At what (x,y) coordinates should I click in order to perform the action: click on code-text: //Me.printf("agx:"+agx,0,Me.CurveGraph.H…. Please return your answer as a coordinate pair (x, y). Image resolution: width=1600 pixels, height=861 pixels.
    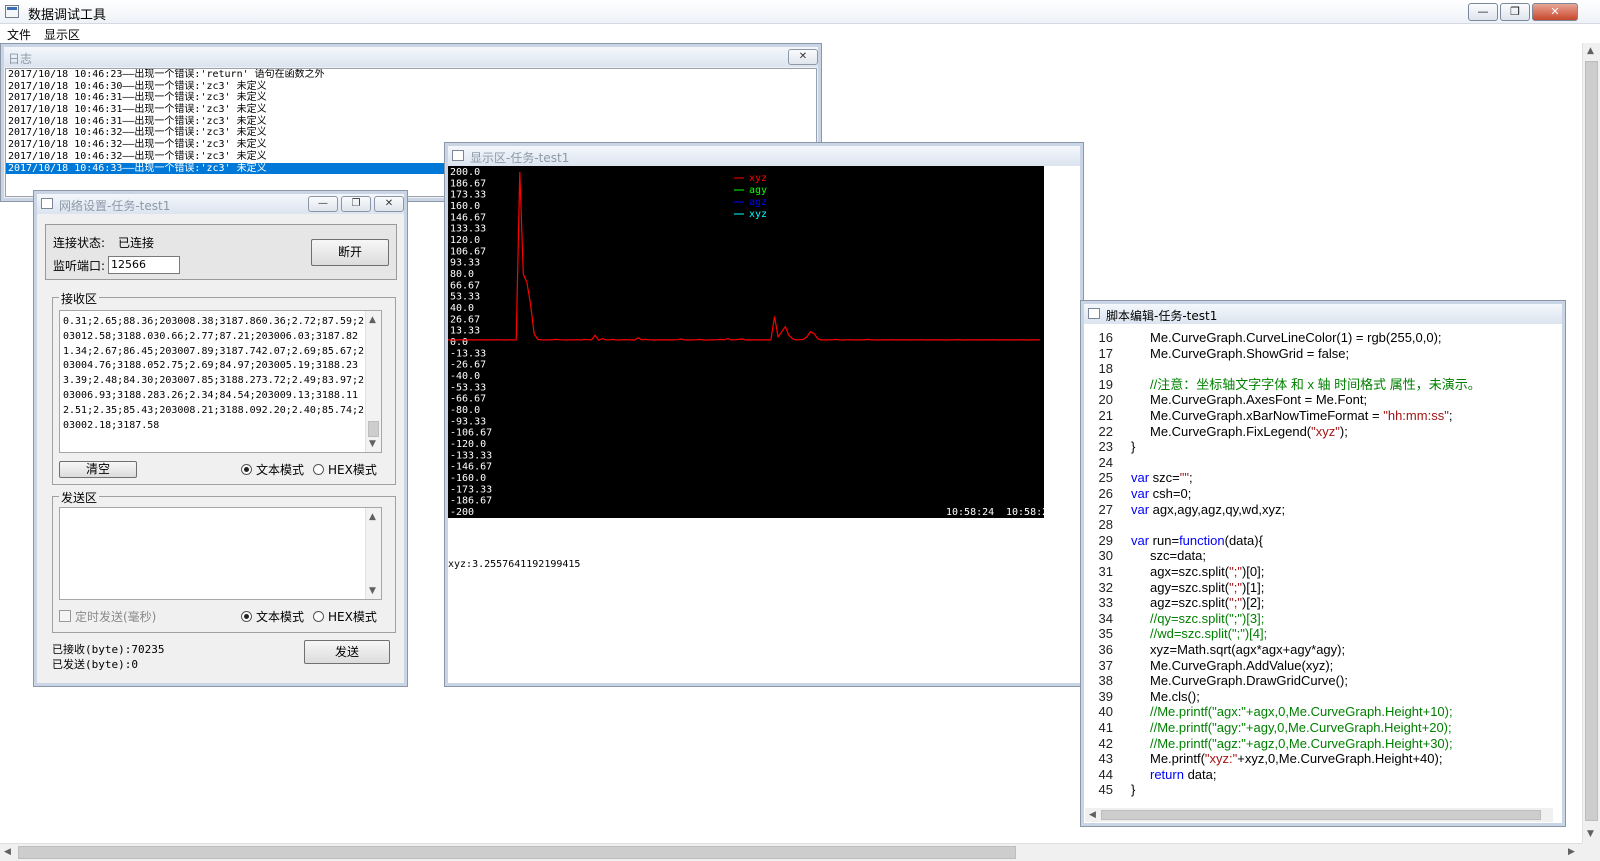
    Looking at the image, I should click on (1301, 712).